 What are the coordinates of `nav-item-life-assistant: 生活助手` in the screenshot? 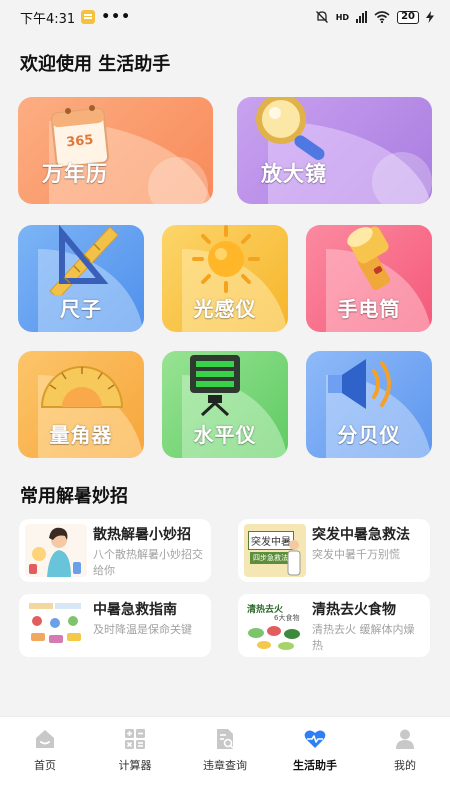 It's located at (315, 758).